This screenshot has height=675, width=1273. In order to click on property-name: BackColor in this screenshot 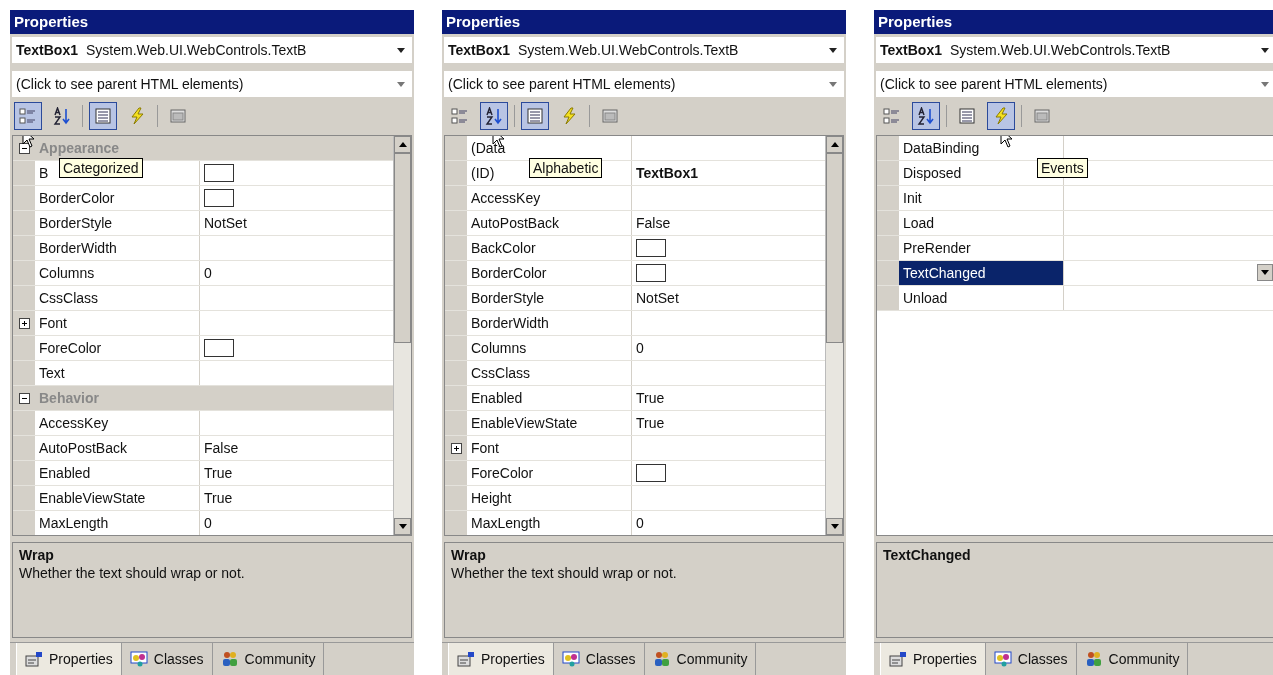, I will do `click(549, 248)`.